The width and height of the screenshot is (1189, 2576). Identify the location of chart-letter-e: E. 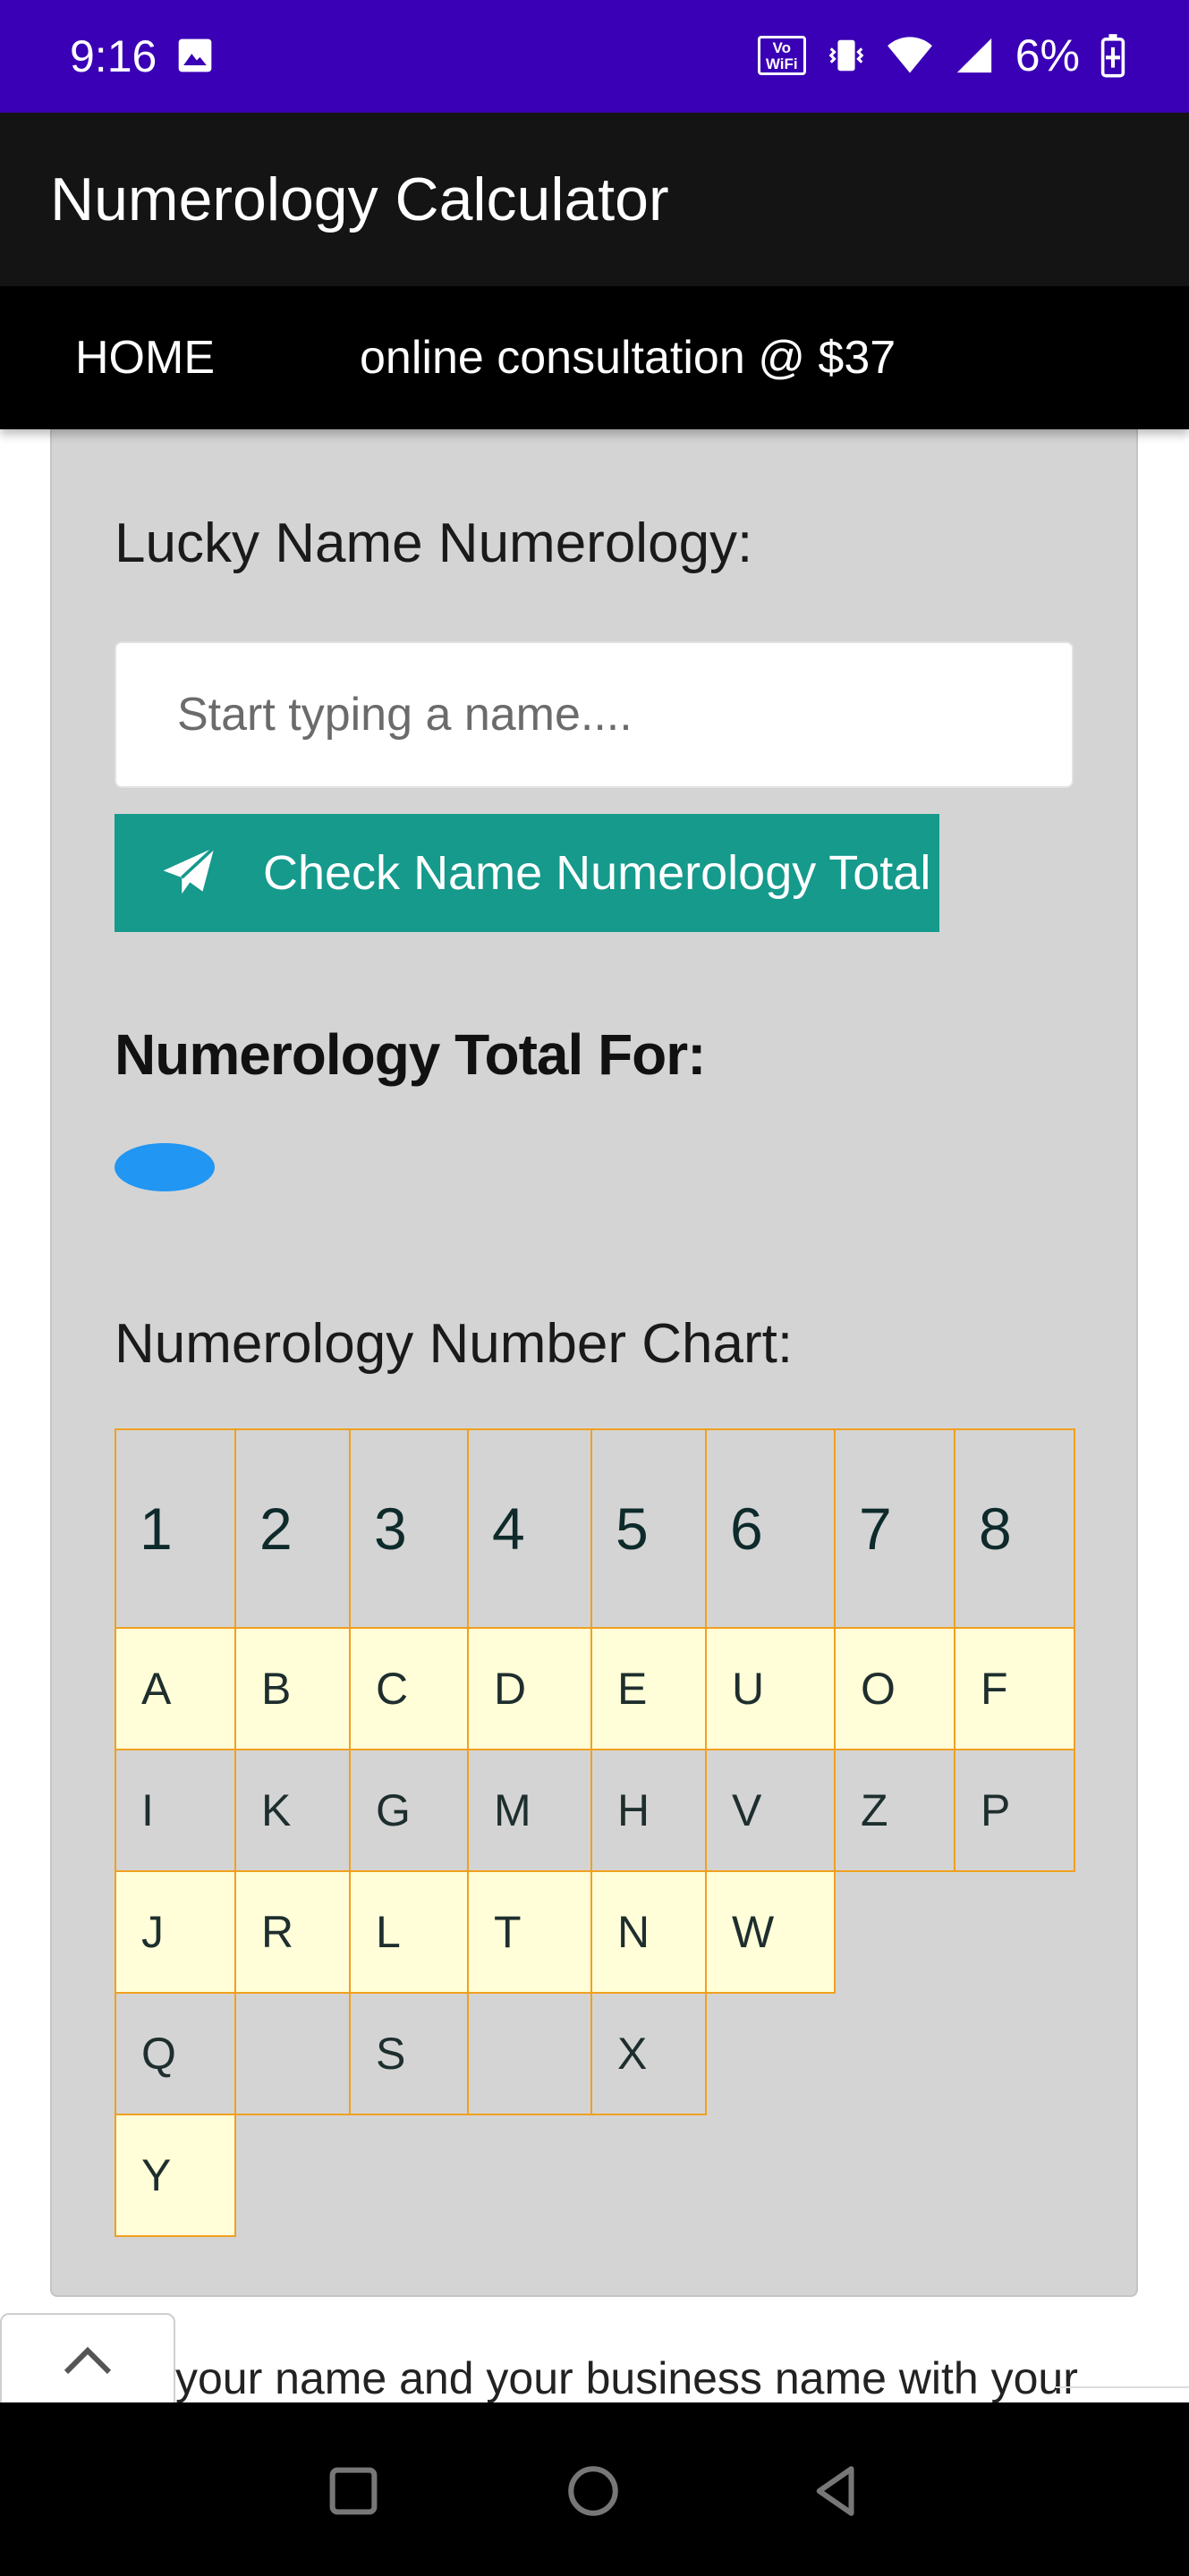
(648, 1688).